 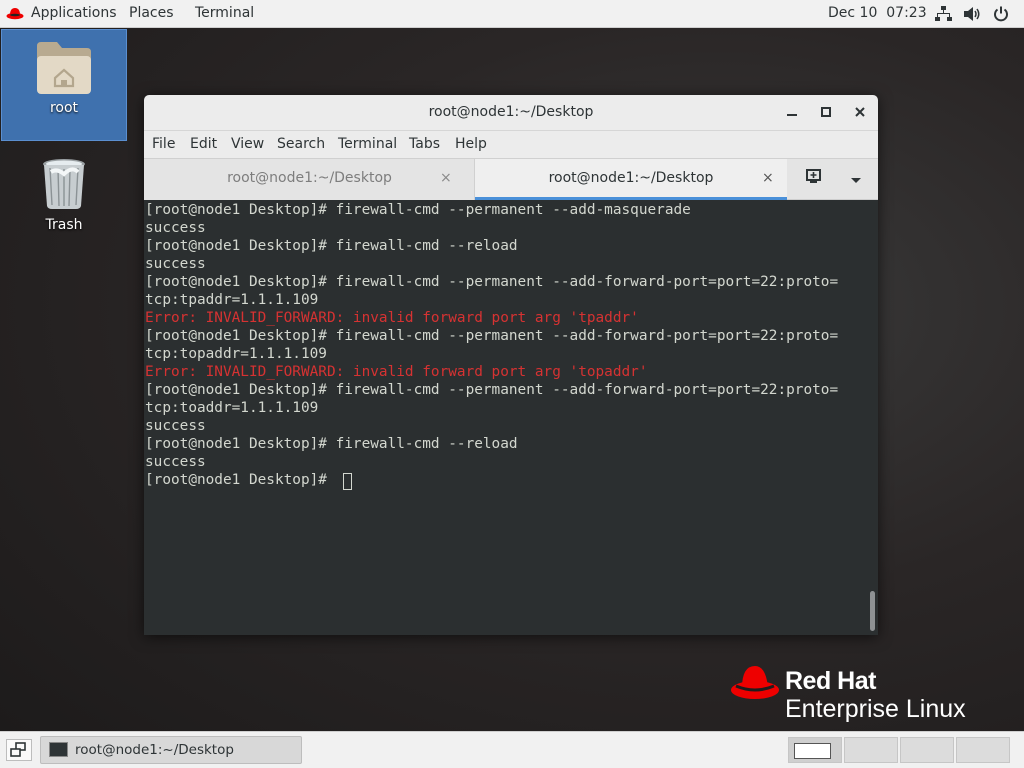 I want to click on product-name: Enterprise Linux, so click(x=875, y=709).